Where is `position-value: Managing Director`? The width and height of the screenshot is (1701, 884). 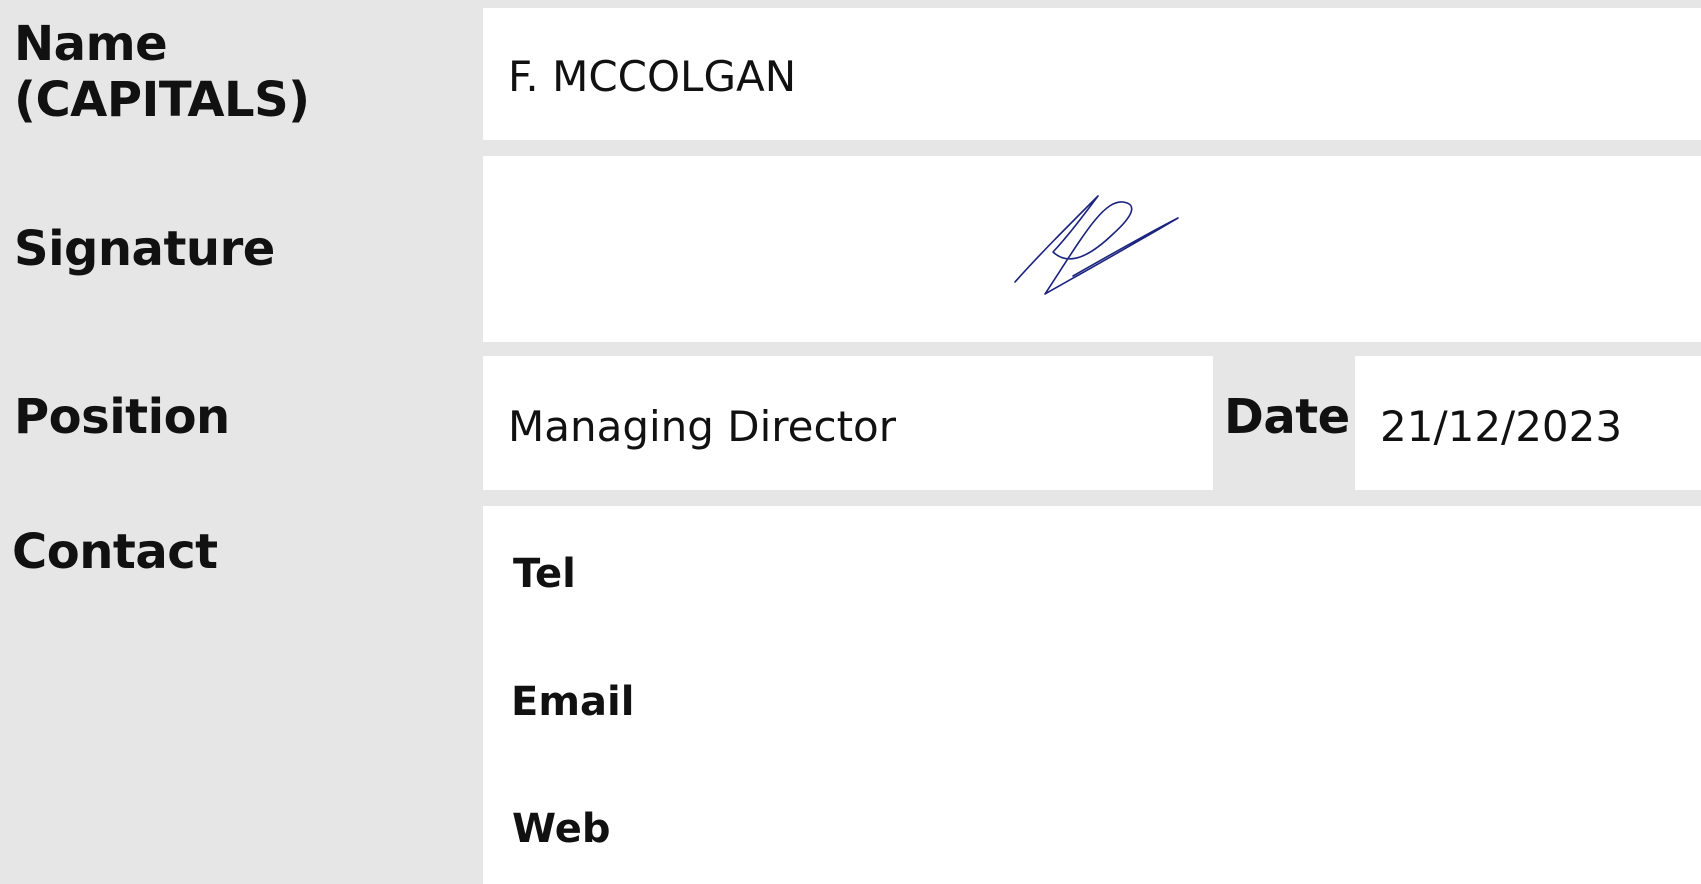
position-value: Managing Director is located at coordinates (702, 426).